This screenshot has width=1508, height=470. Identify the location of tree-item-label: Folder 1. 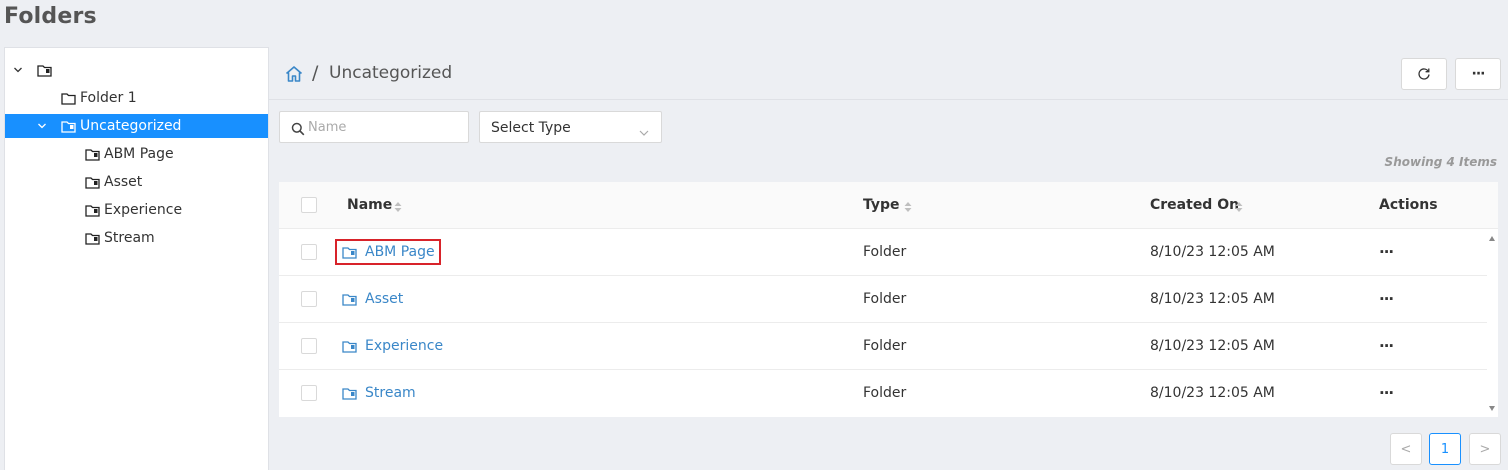
(108, 98).